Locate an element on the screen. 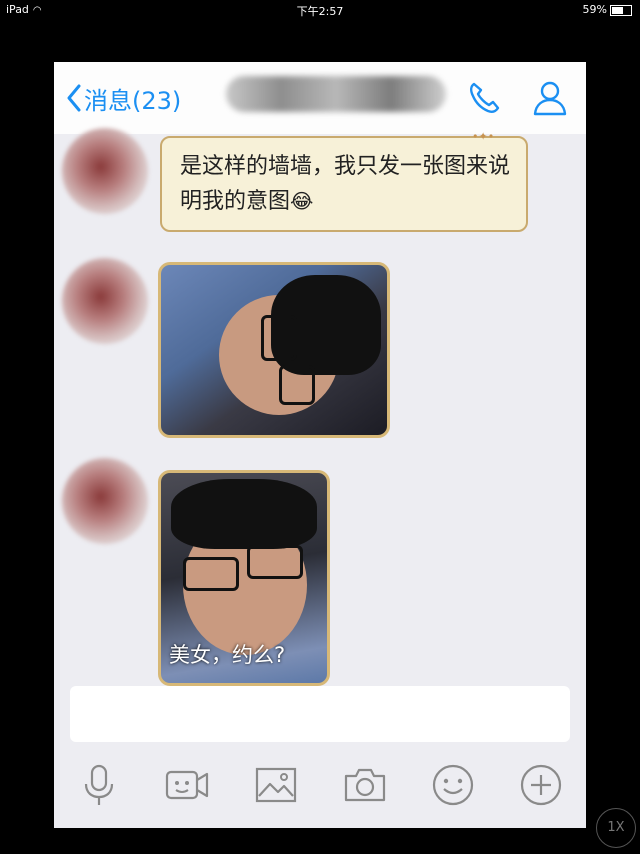  camera-icon is located at coordinates (365, 785).